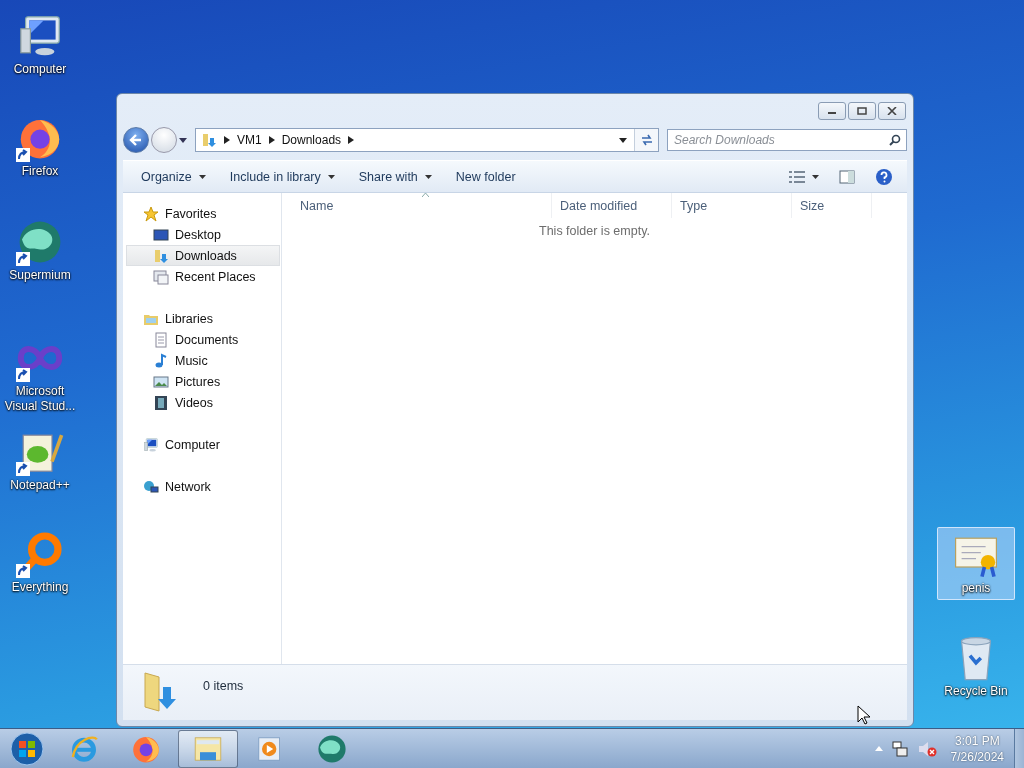 The height and width of the screenshot is (768, 1024). Describe the element at coordinates (164, 140) in the screenshot. I see `forward-button` at that location.